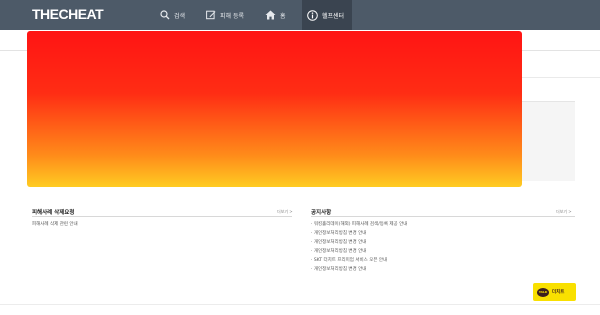 Image resolution: width=600 pixels, height=315 pixels. Describe the element at coordinates (333, 16) in the screenshot. I see `nav-helpcenter-label: 헬프센터` at that location.